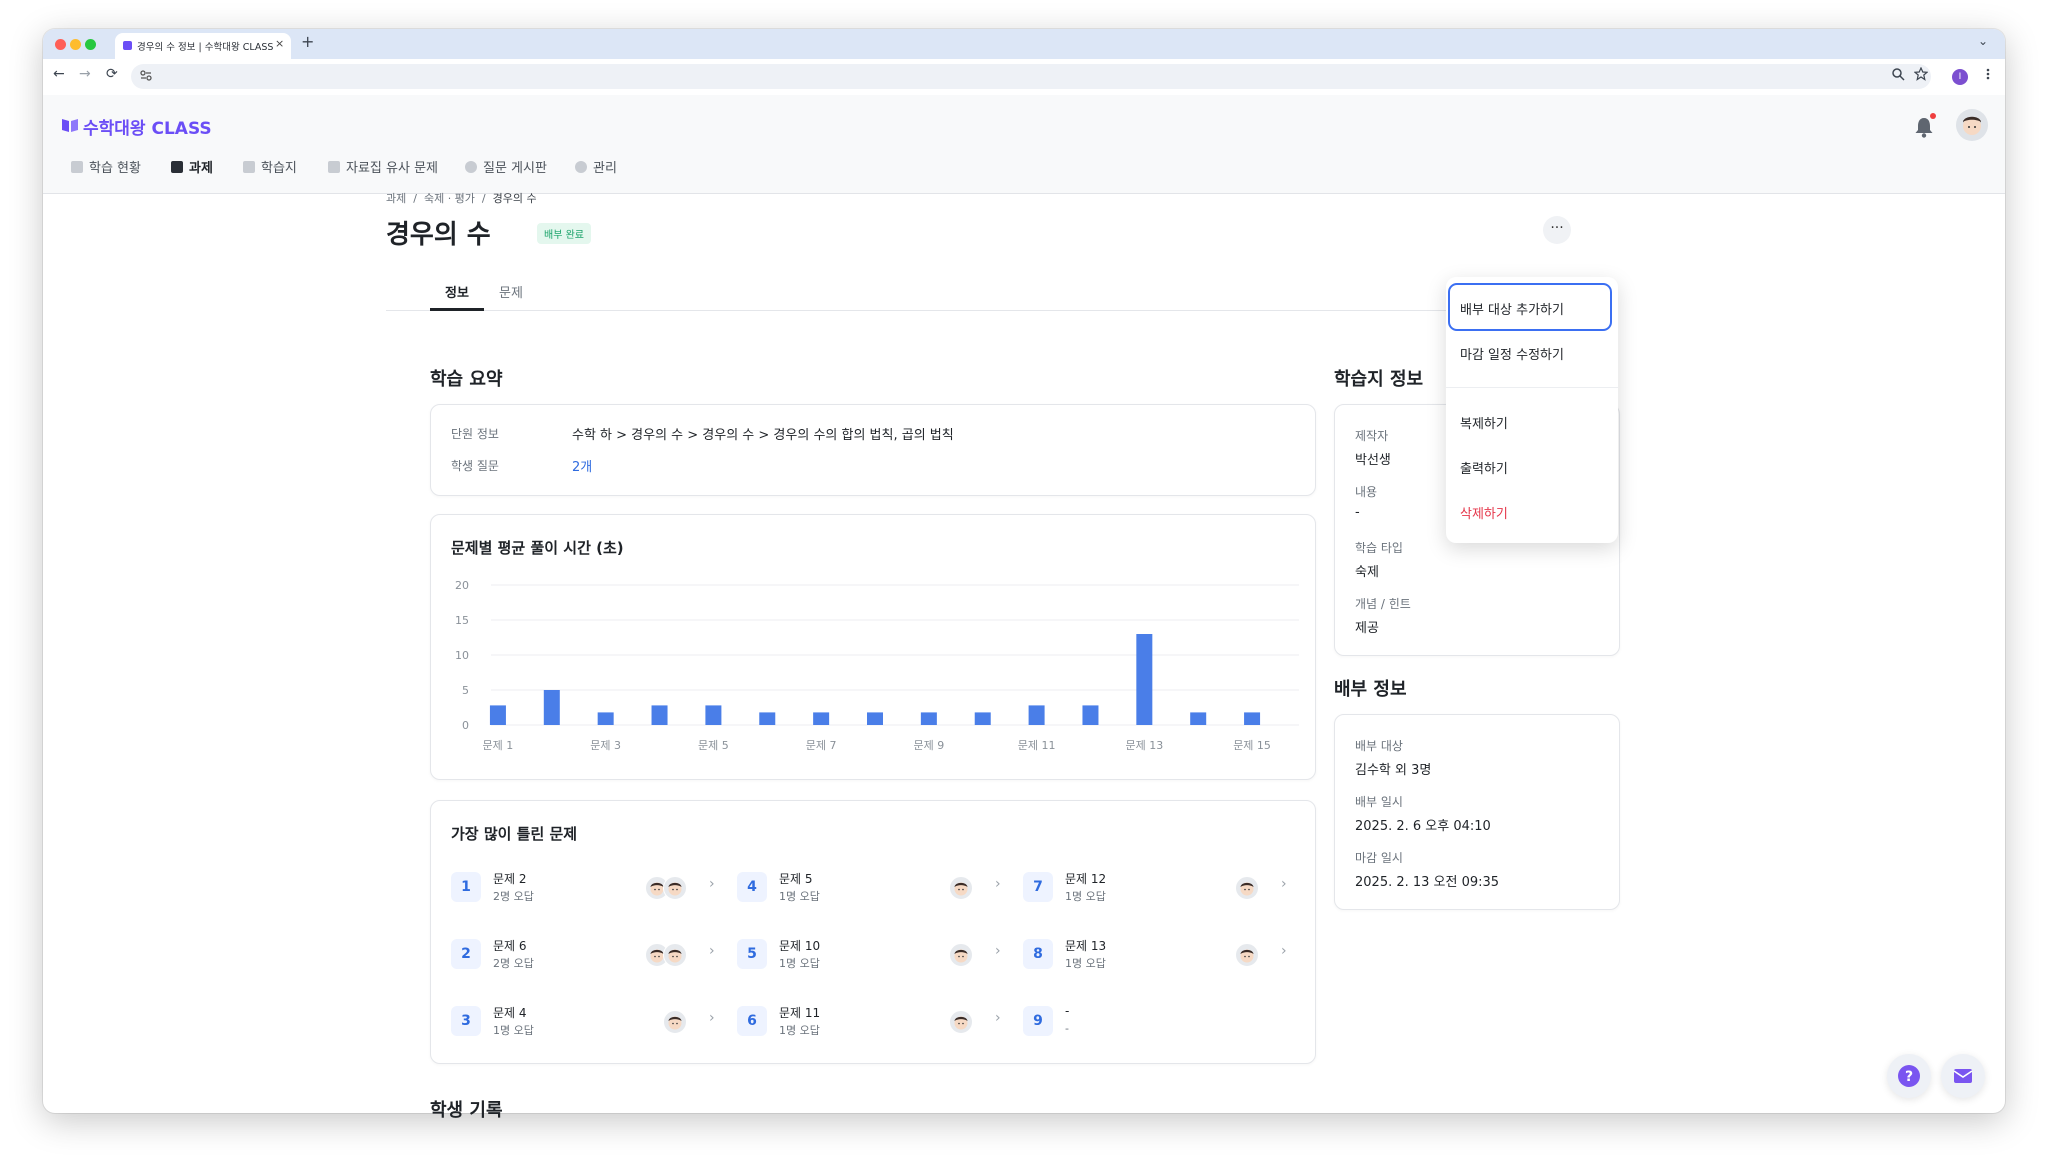 This screenshot has width=2048, height=1171. Describe the element at coordinates (1557, 230) in the screenshot. I see `more-options-button: ···` at that location.